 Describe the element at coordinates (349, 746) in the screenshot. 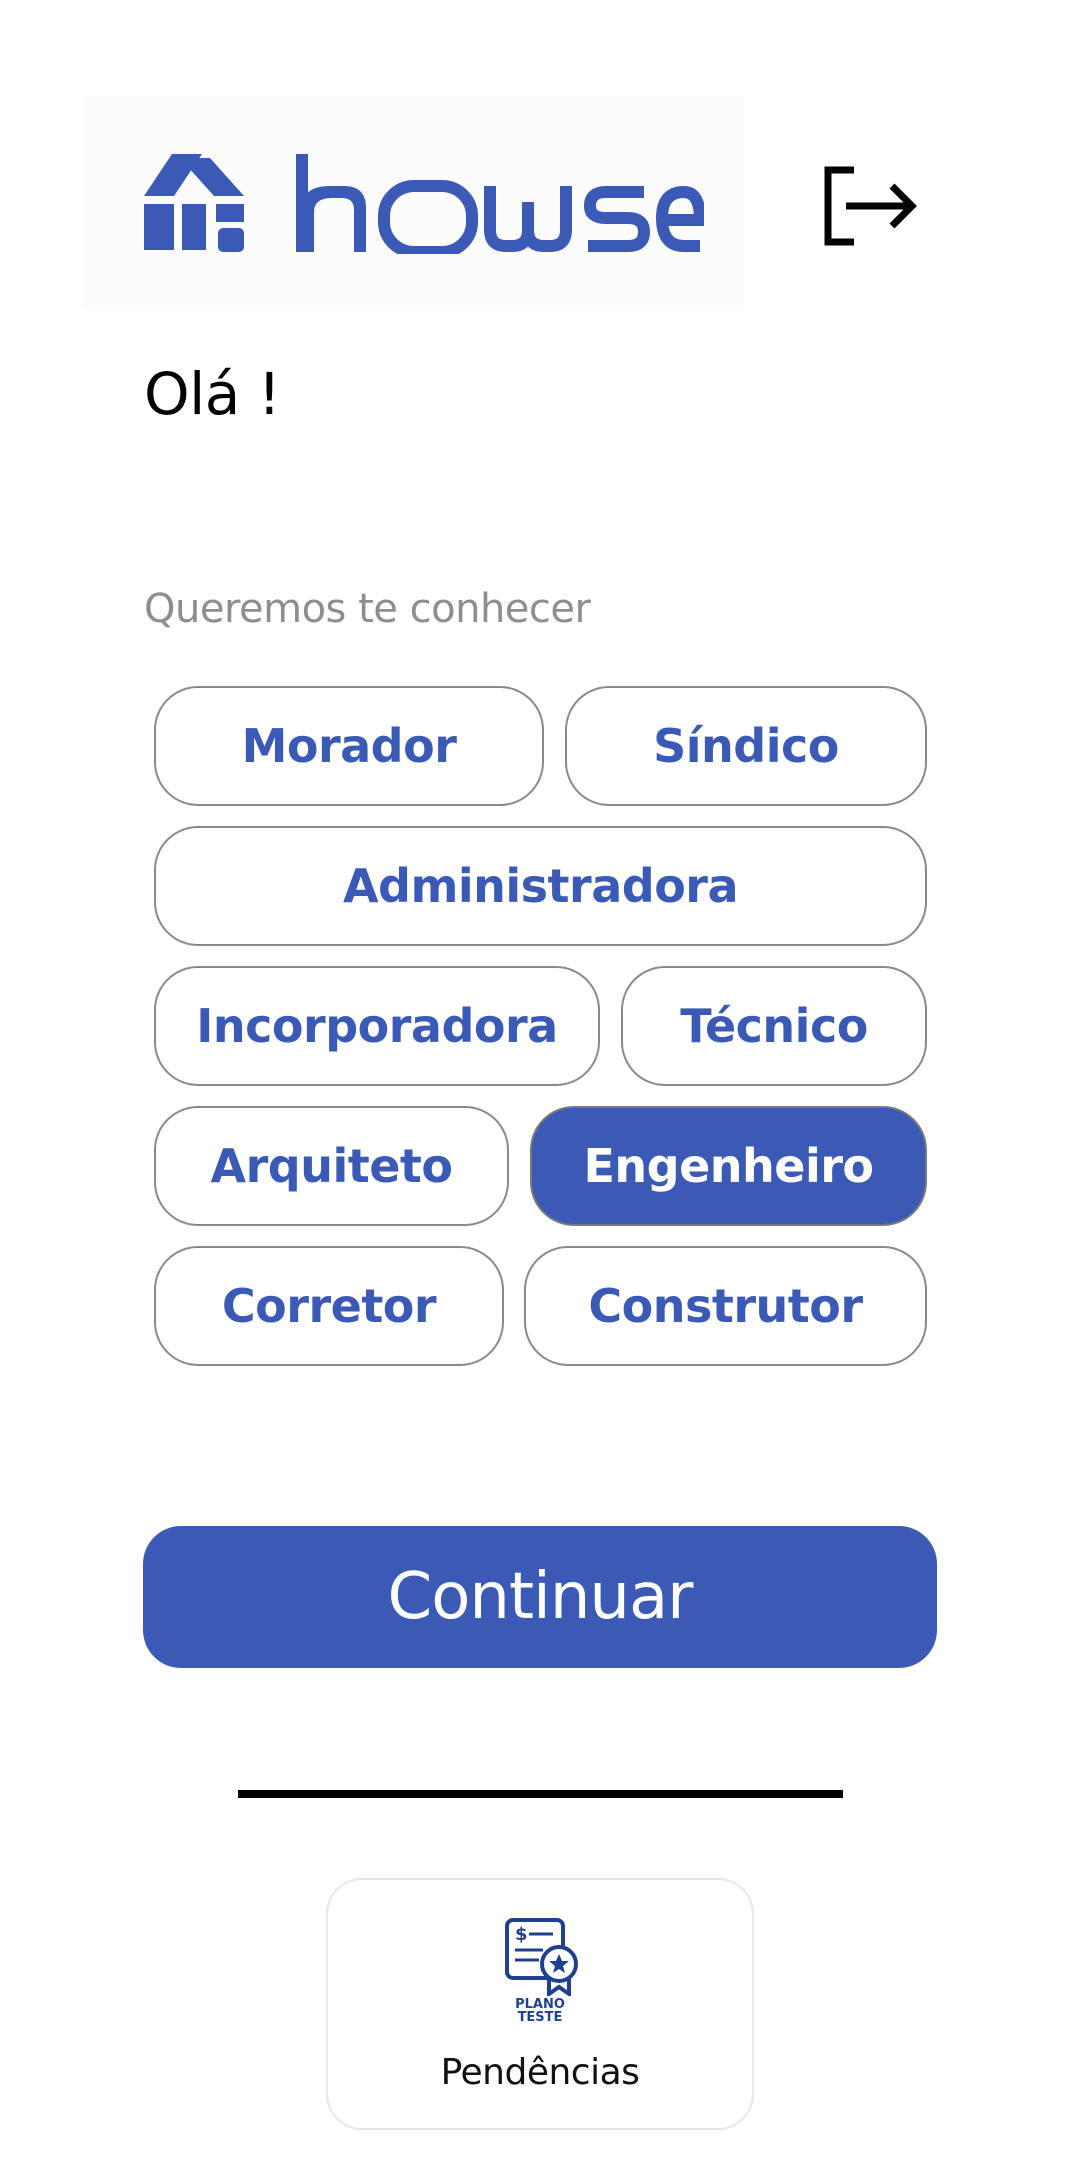

I see `role-morador-button: Morador` at that location.